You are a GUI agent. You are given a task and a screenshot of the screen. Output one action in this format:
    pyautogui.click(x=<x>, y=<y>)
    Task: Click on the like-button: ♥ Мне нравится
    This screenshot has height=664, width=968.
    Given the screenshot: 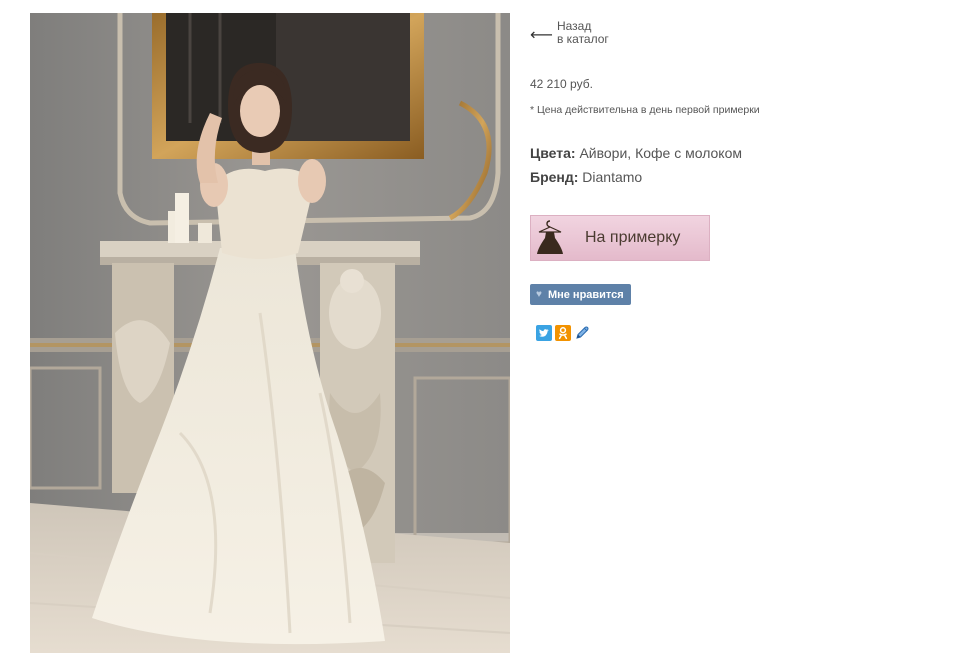 What is the action you would take?
    pyautogui.click(x=580, y=294)
    